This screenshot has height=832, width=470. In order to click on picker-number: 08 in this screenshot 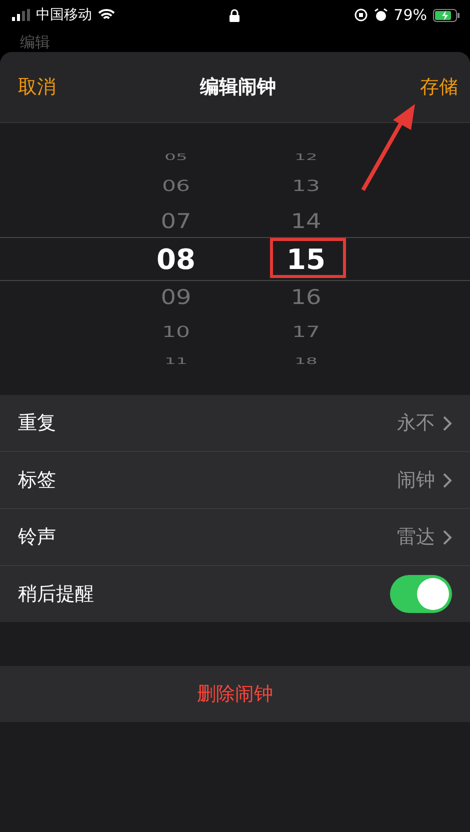, I will do `click(176, 259)`.